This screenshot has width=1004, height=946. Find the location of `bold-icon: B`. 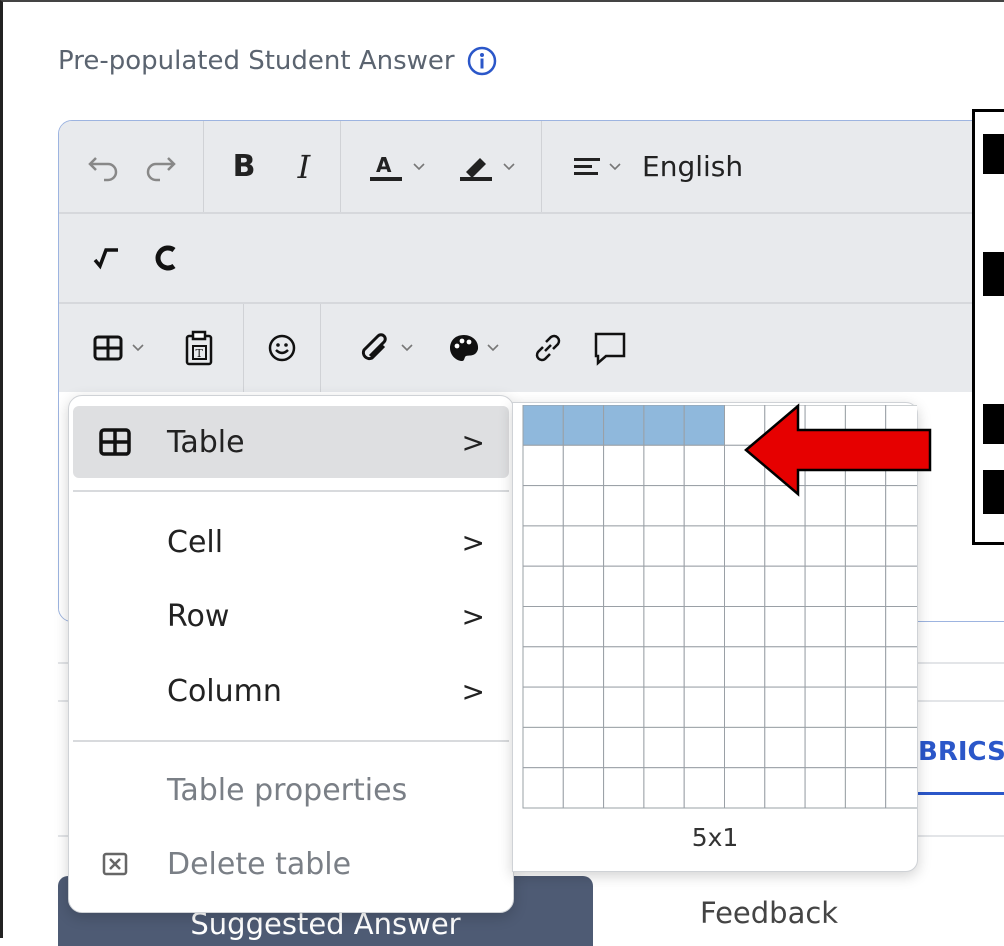

bold-icon: B is located at coordinates (244, 167).